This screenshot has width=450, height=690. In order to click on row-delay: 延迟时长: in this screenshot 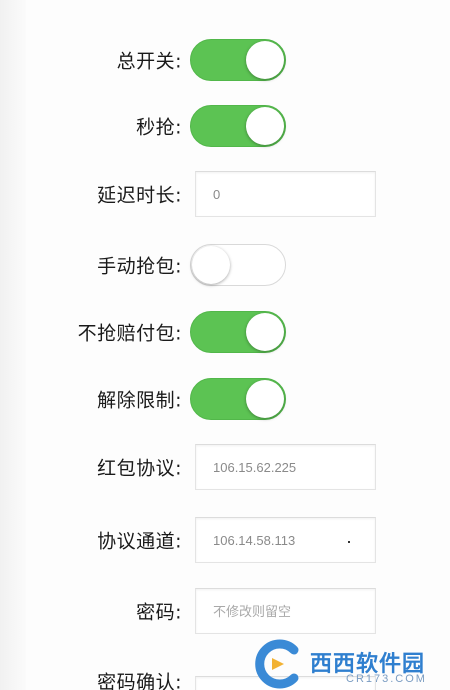, I will do `click(225, 194)`.